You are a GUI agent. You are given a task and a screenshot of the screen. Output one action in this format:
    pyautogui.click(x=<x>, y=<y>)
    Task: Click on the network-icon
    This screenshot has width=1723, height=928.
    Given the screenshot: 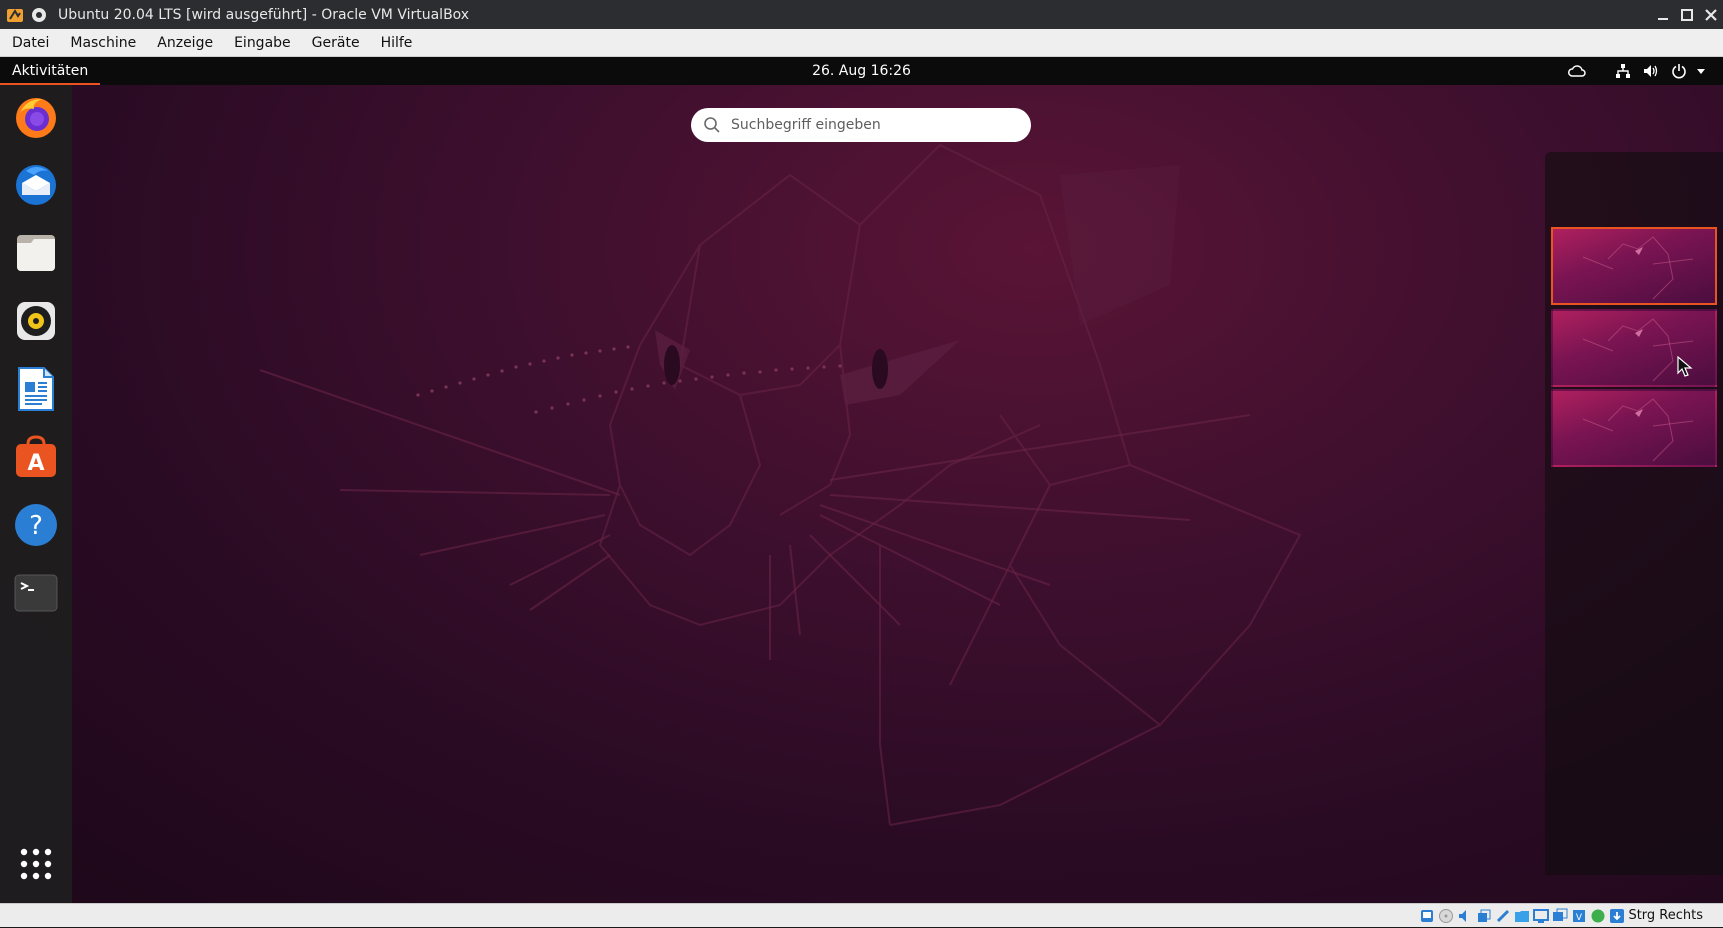 What is the action you would take?
    pyautogui.click(x=1623, y=71)
    